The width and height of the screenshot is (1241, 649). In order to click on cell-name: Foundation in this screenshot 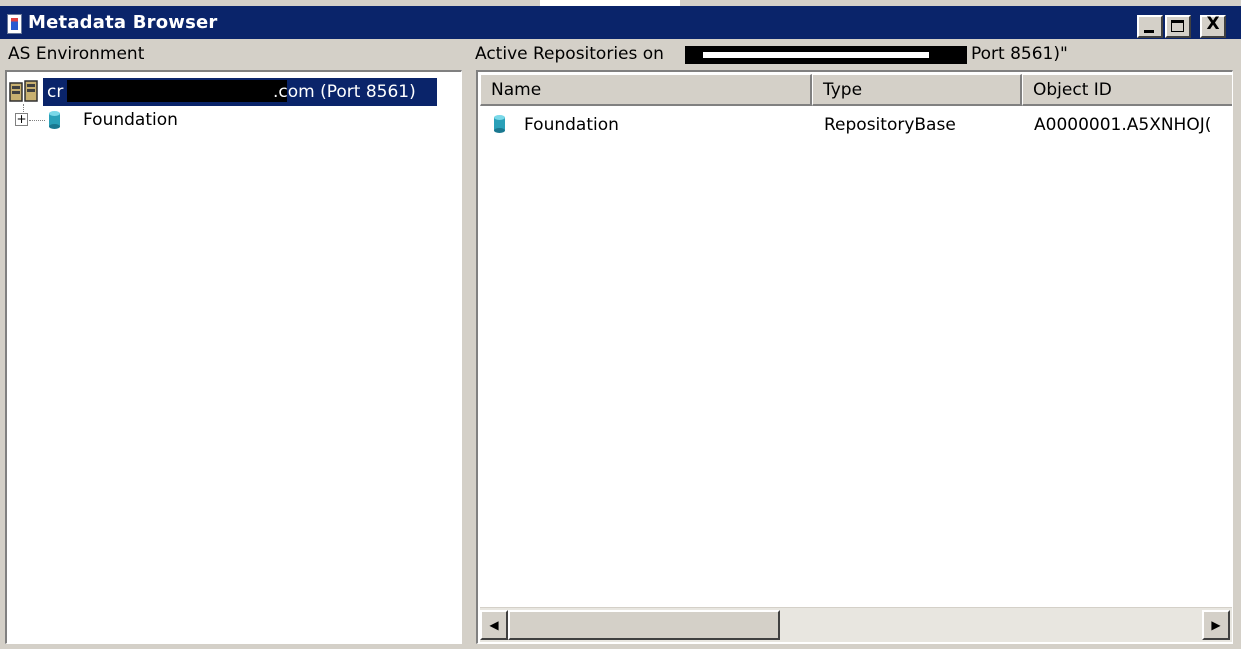, I will do `click(571, 125)`.